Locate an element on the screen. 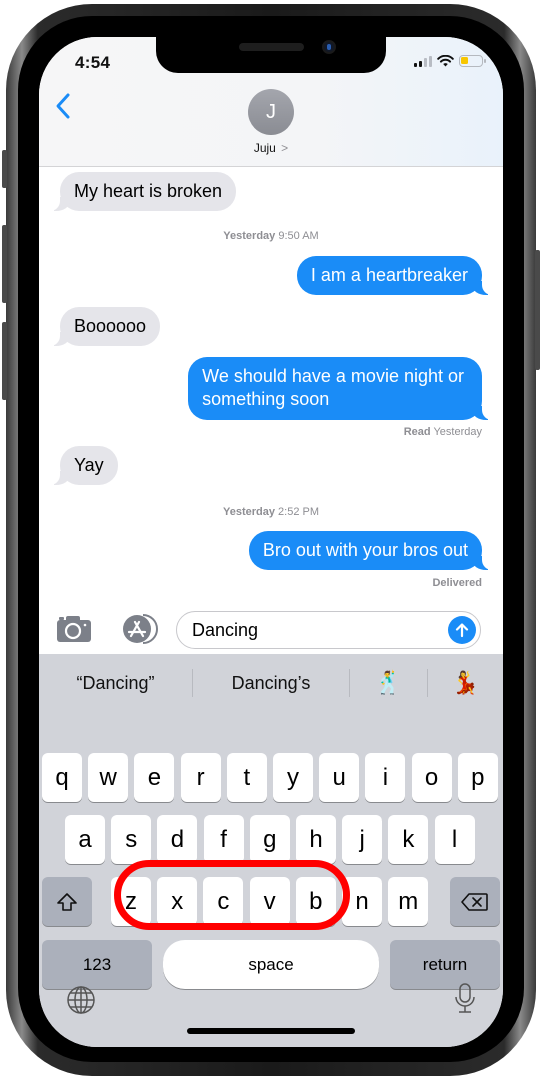 The image size is (542, 1080). key-s: s is located at coordinates (131, 839).